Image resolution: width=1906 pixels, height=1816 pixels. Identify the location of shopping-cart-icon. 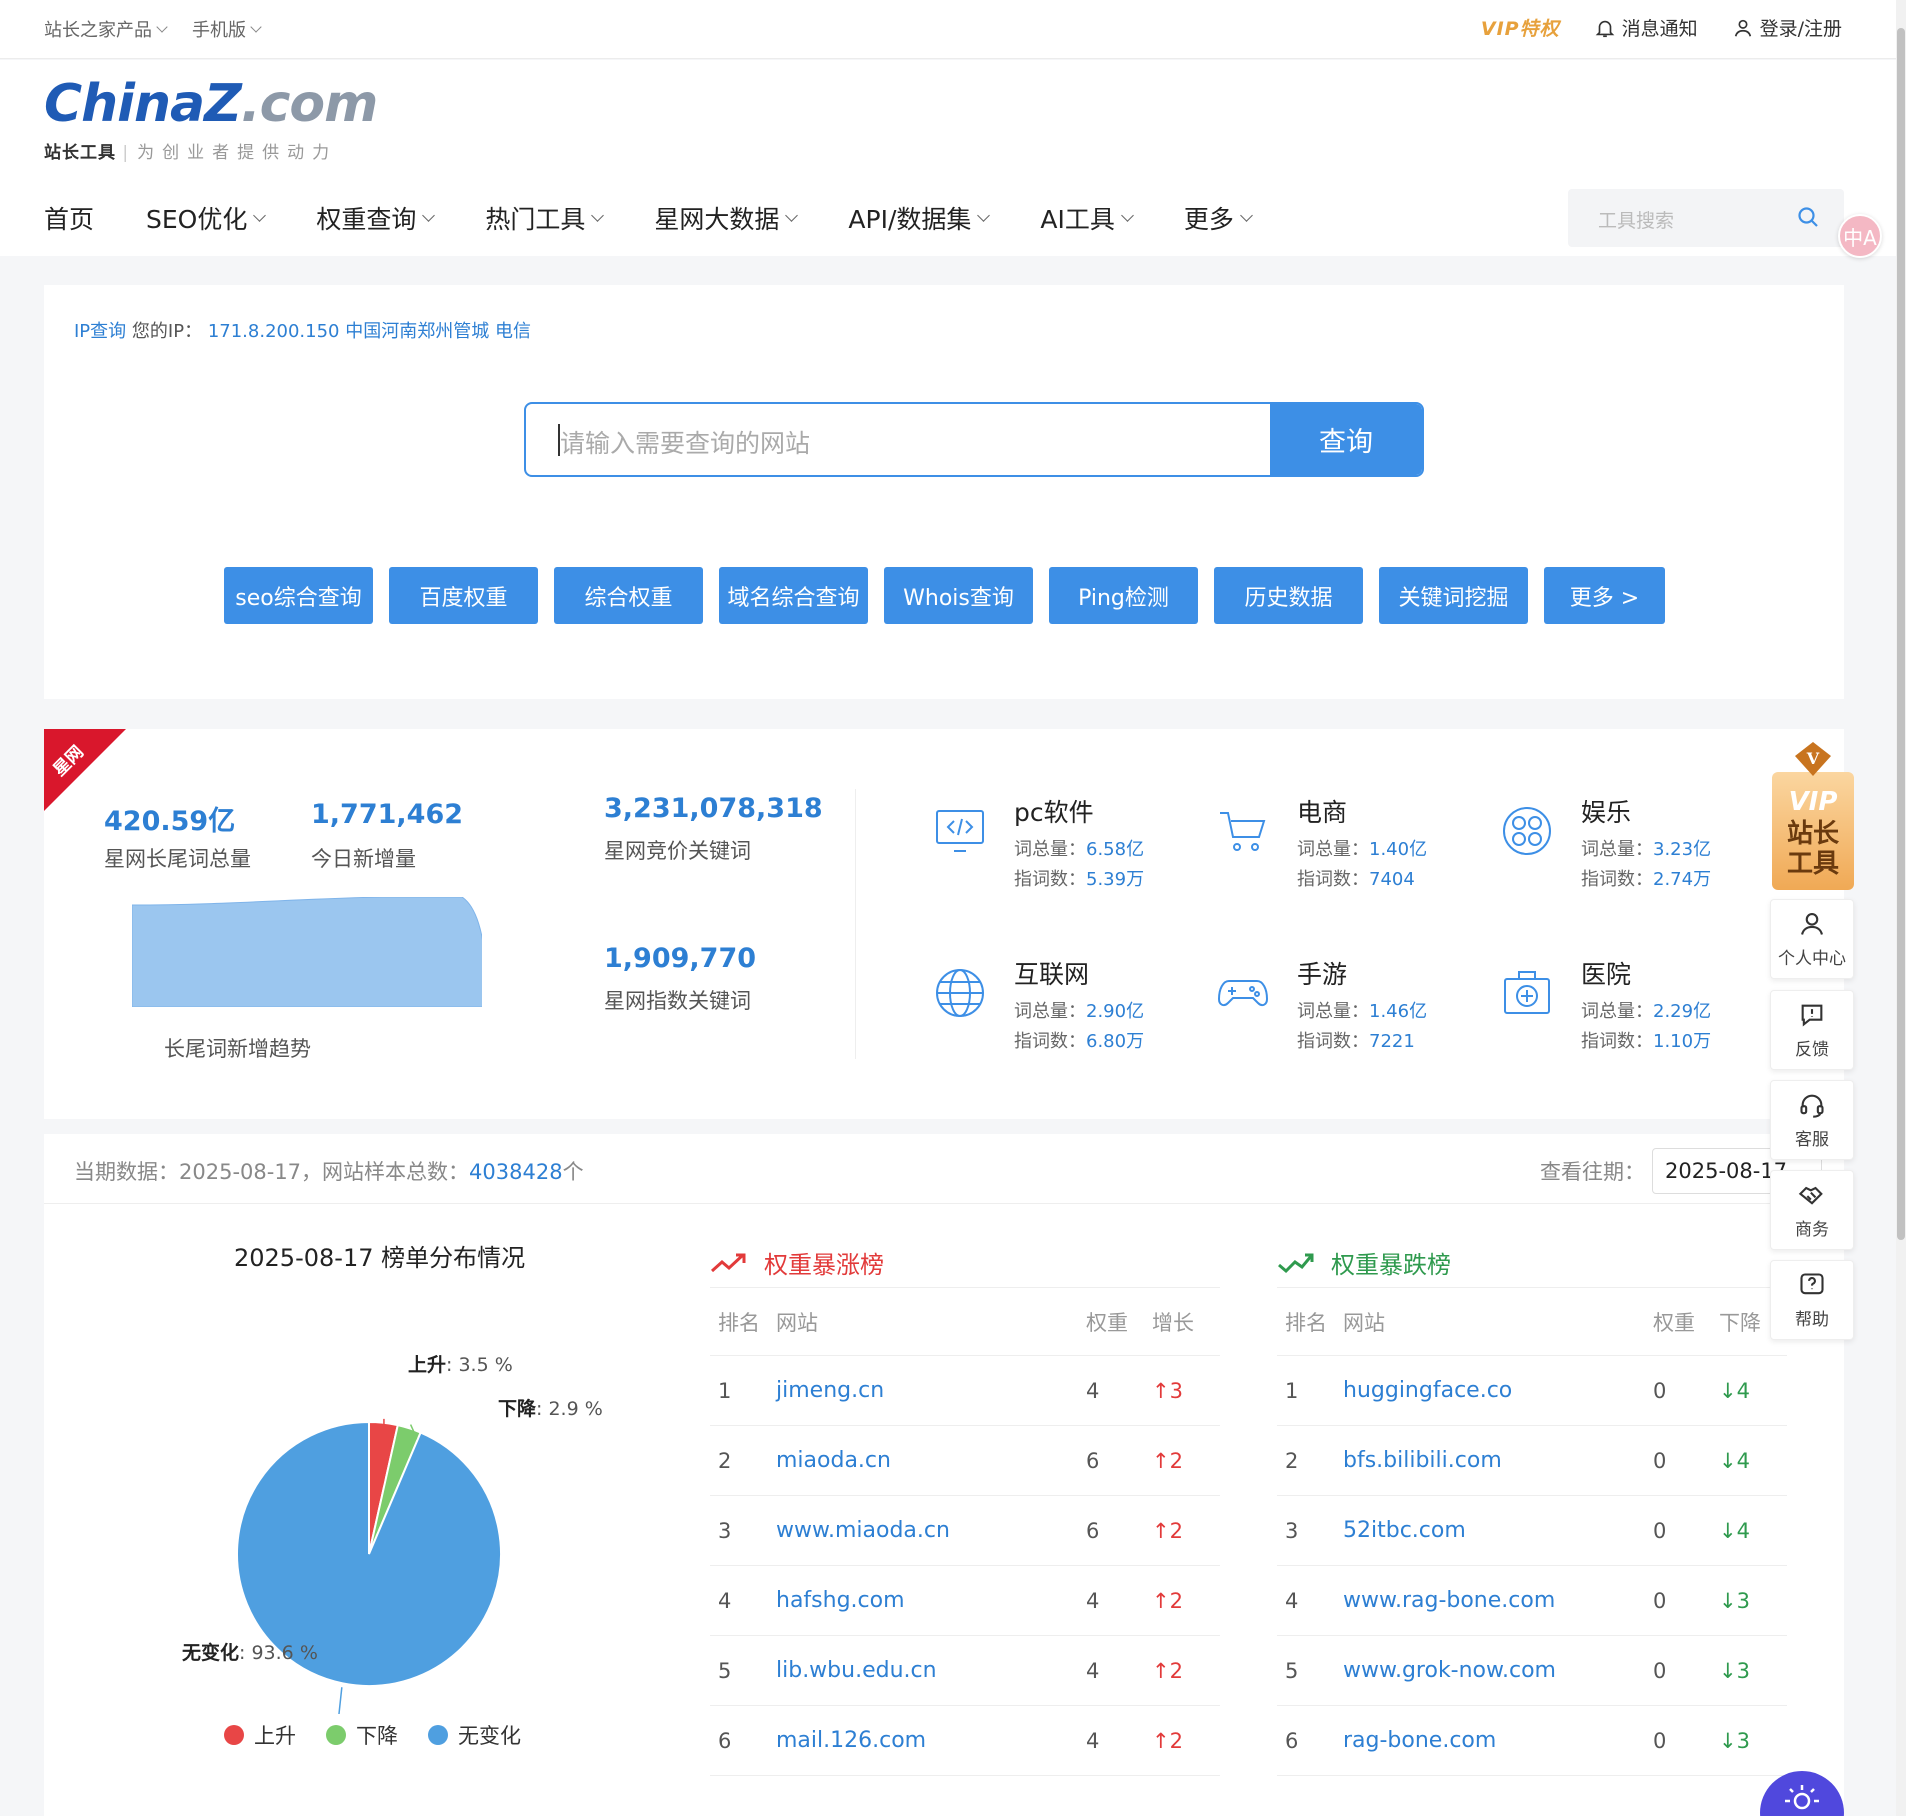
(1243, 831).